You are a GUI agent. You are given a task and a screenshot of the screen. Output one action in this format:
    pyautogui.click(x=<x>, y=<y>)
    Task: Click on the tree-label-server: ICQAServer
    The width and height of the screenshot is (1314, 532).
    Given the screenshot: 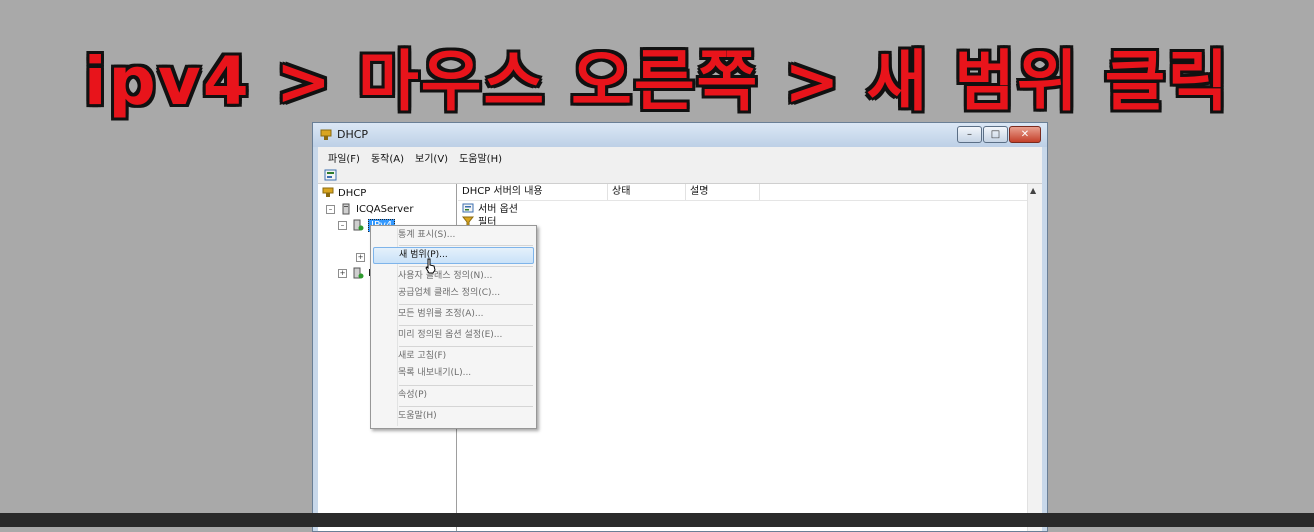 What is the action you would take?
    pyautogui.click(x=385, y=209)
    